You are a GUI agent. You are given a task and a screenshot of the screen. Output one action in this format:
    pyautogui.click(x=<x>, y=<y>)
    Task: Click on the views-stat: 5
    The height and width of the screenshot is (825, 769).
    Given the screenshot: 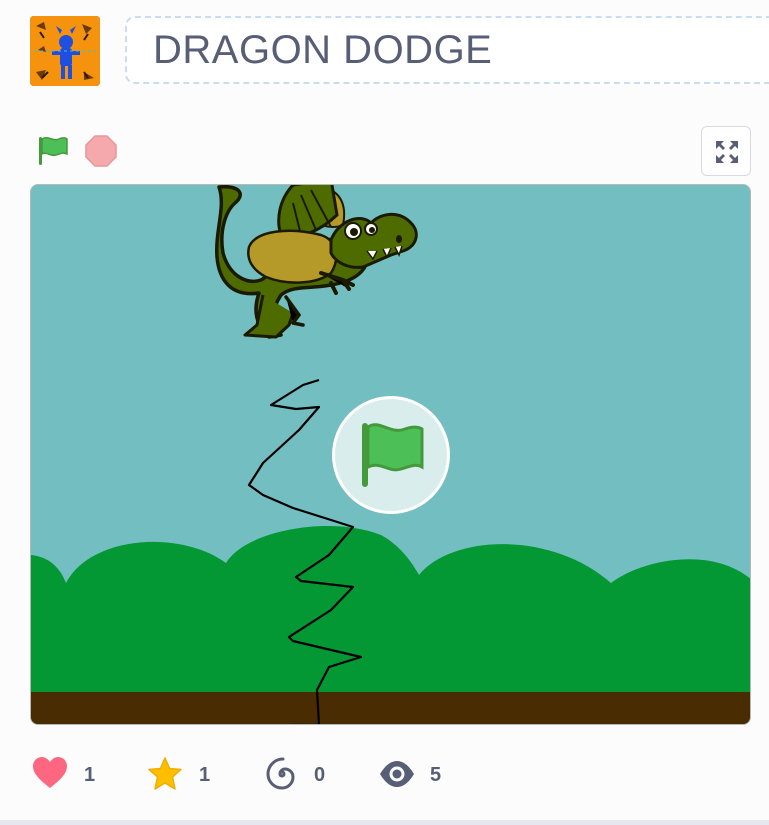 What is the action you would take?
    pyautogui.click(x=413, y=775)
    